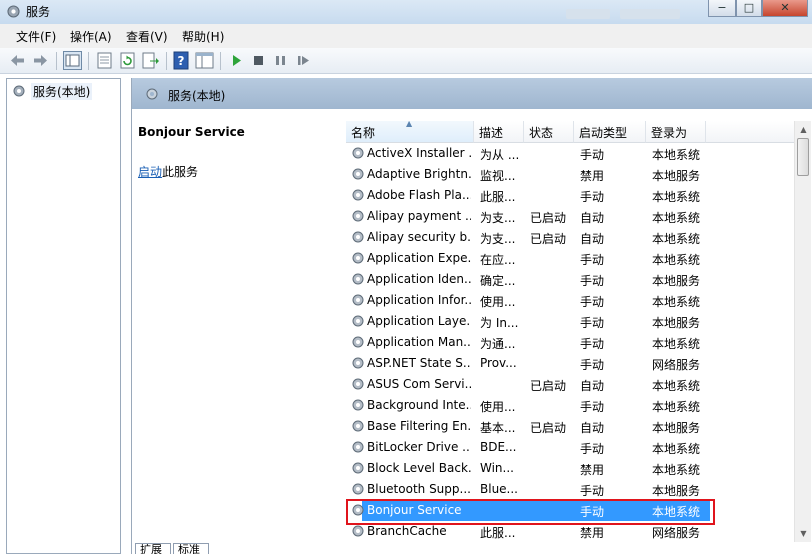  Describe the element at coordinates (569, 300) in the screenshot. I see `service-row: Application Infor... 使用... 手动 本地系统` at that location.